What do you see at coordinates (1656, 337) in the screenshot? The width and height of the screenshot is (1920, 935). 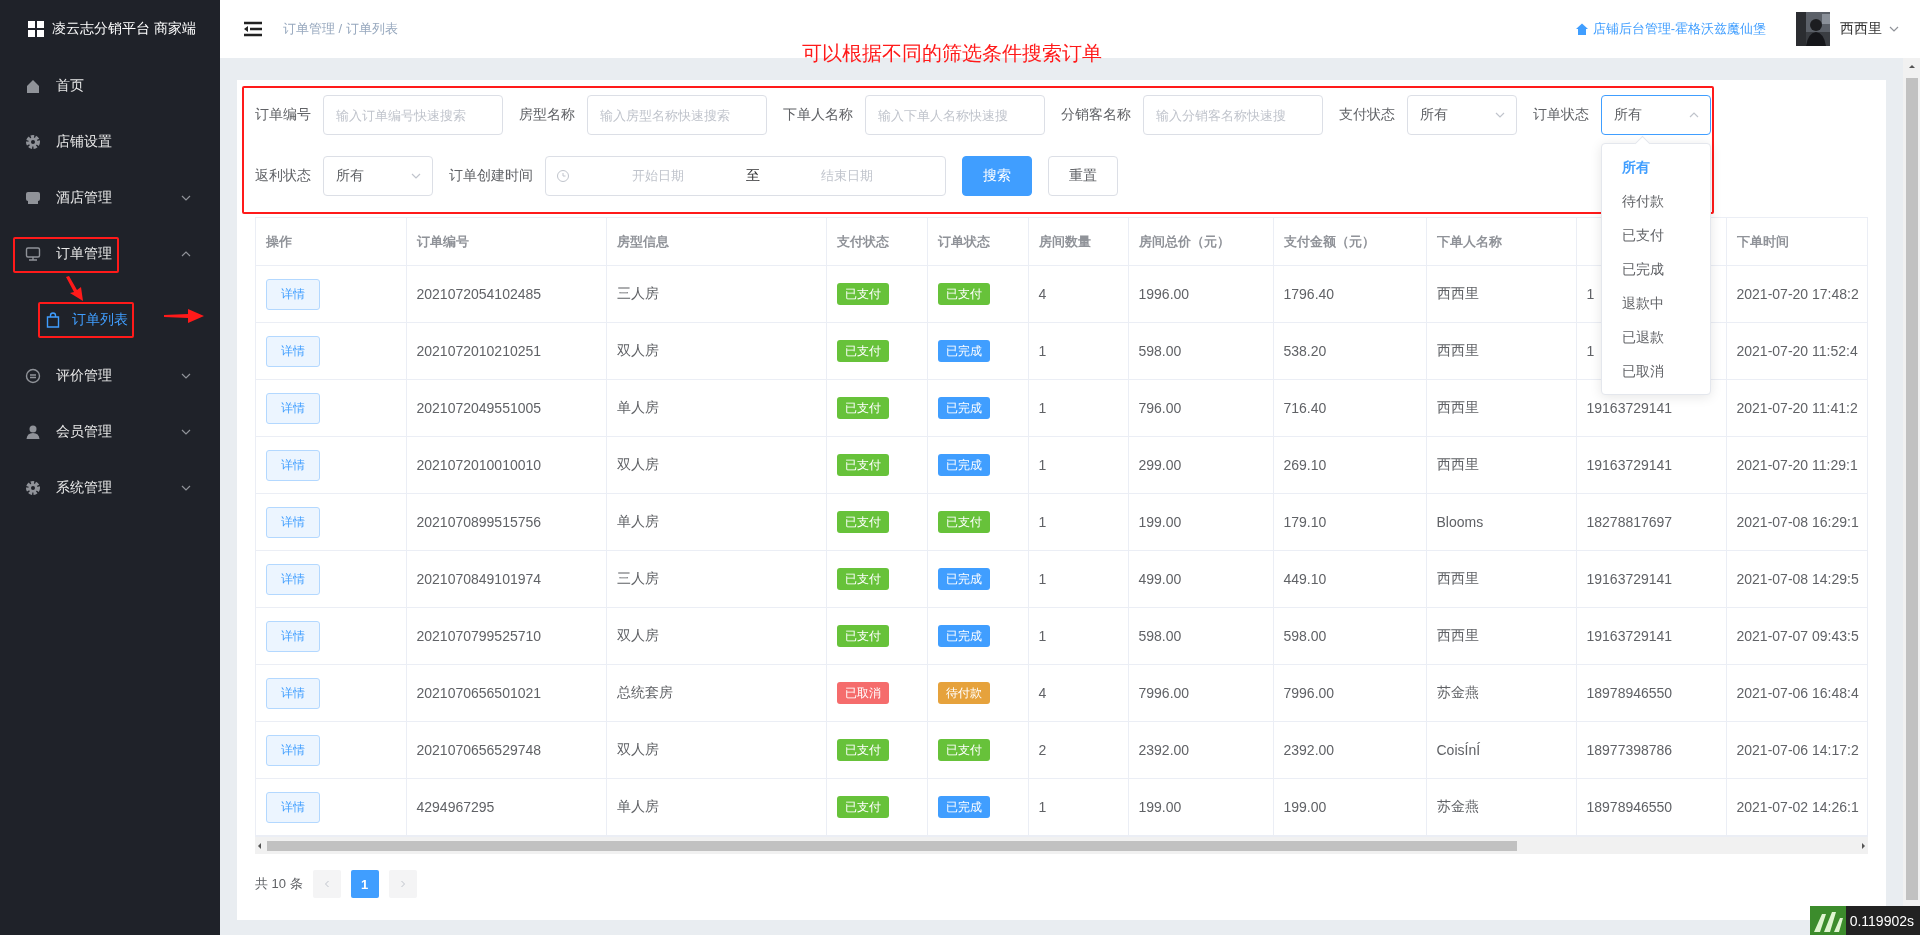 I see `dropdown-option: 已退款` at bounding box center [1656, 337].